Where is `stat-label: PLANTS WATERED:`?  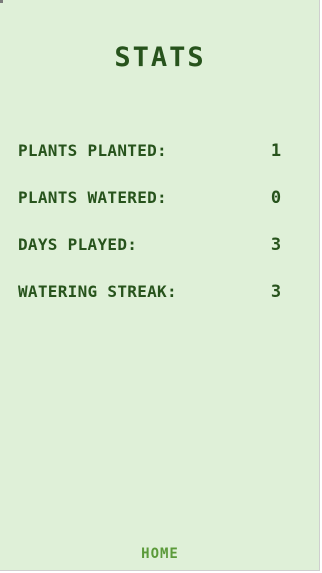 stat-label: PLANTS WATERED: is located at coordinates (92, 197).